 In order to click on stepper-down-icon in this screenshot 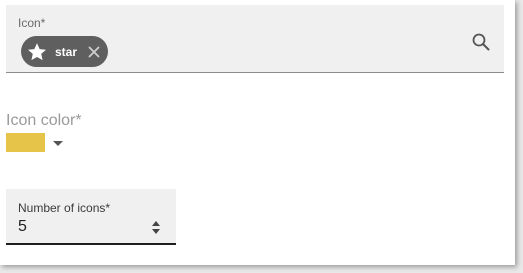, I will do `click(156, 231)`.